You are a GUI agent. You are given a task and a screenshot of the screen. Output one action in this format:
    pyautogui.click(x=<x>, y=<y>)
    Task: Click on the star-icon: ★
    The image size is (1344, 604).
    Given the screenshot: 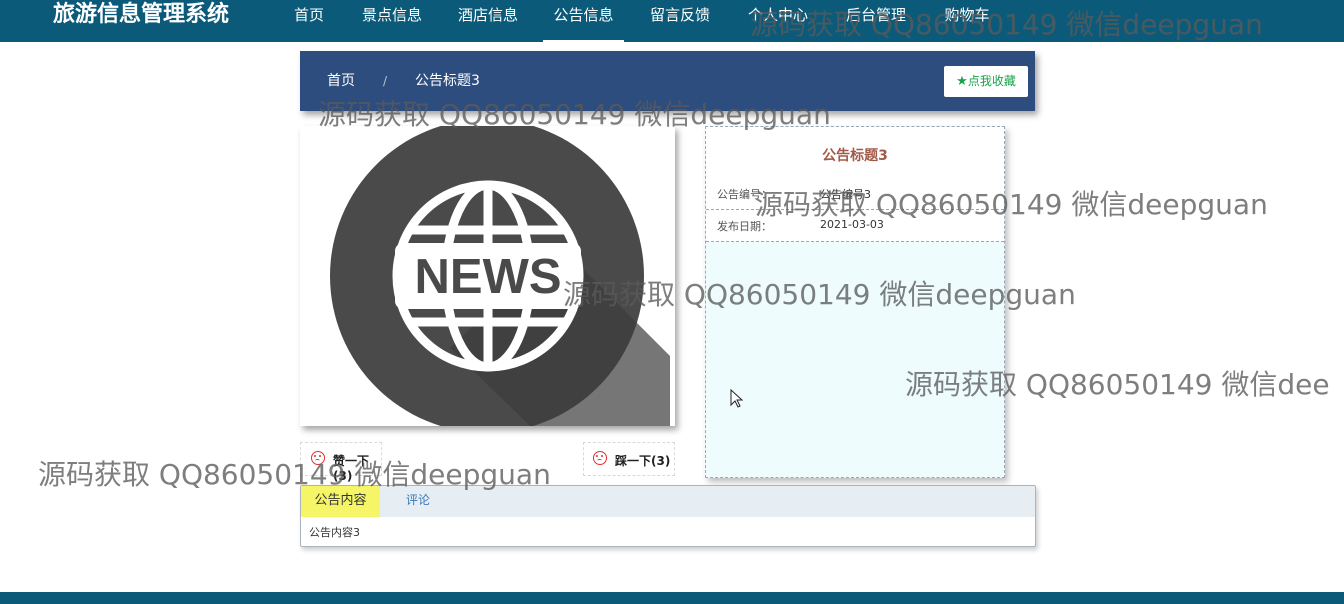 What is the action you would take?
    pyautogui.click(x=962, y=81)
    